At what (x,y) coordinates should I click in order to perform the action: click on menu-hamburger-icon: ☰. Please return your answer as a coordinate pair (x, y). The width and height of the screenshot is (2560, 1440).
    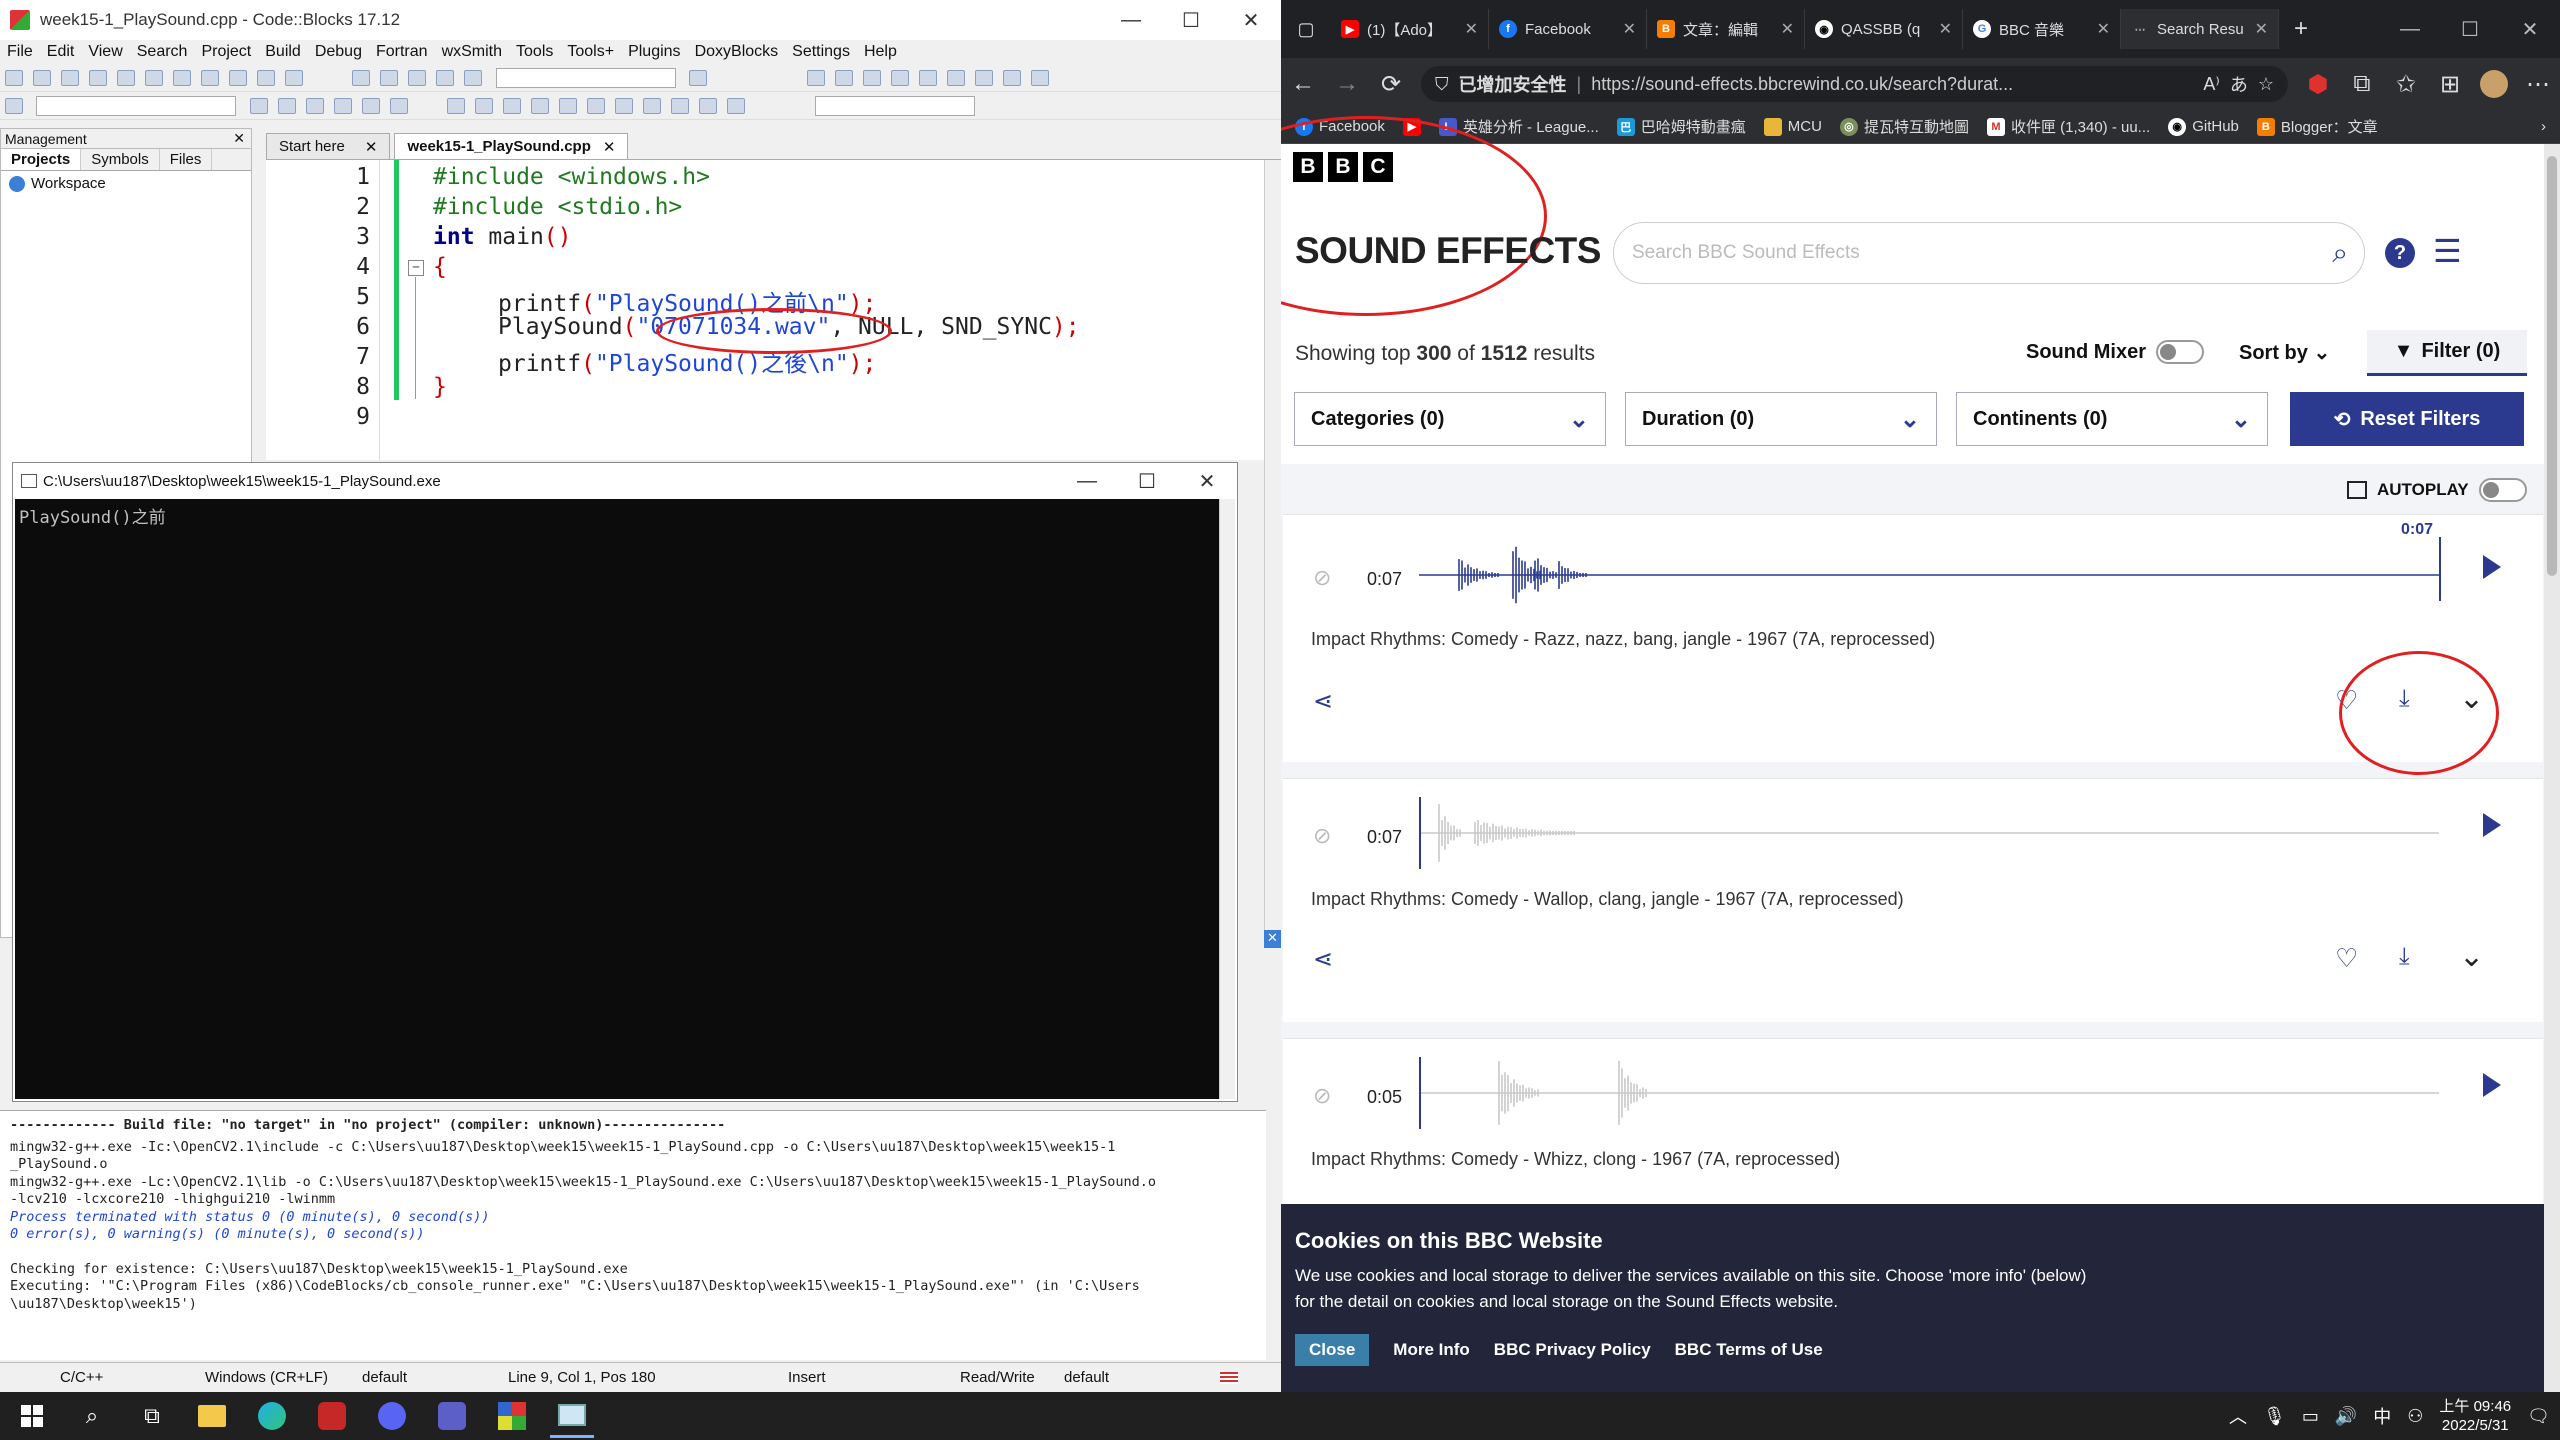
    Looking at the image, I should click on (2447, 251).